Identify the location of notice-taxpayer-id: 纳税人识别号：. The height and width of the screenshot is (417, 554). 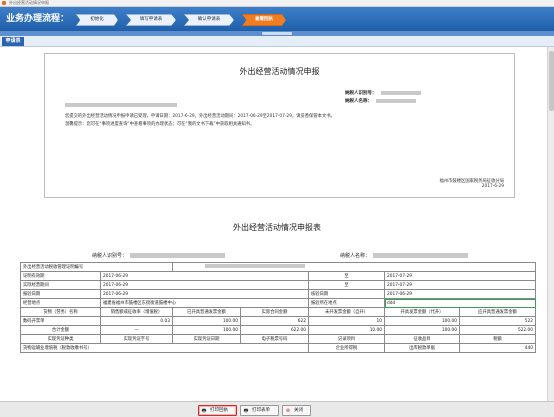
(383, 93).